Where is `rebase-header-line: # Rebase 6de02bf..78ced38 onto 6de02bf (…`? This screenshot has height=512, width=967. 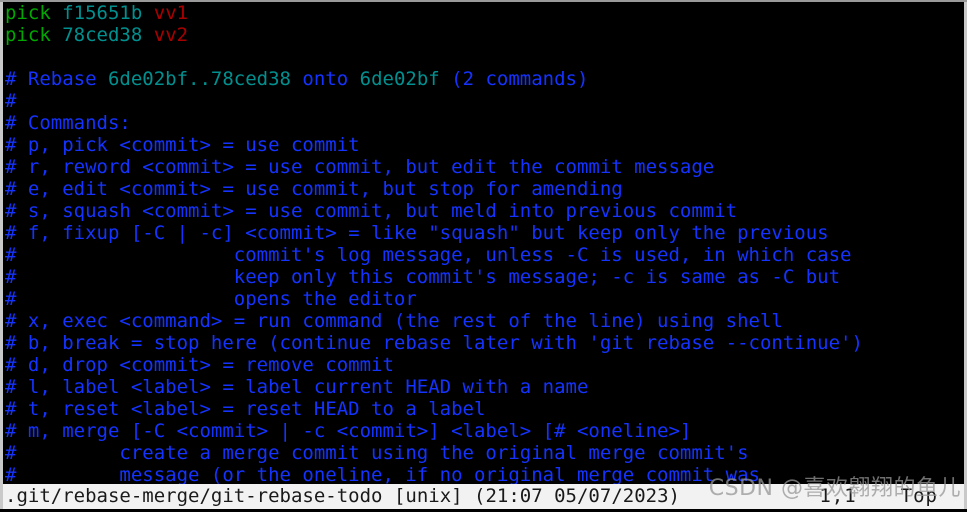 rebase-header-line: # Rebase 6de02bf..78ced38 onto 6de02bf (… is located at coordinates (483, 79).